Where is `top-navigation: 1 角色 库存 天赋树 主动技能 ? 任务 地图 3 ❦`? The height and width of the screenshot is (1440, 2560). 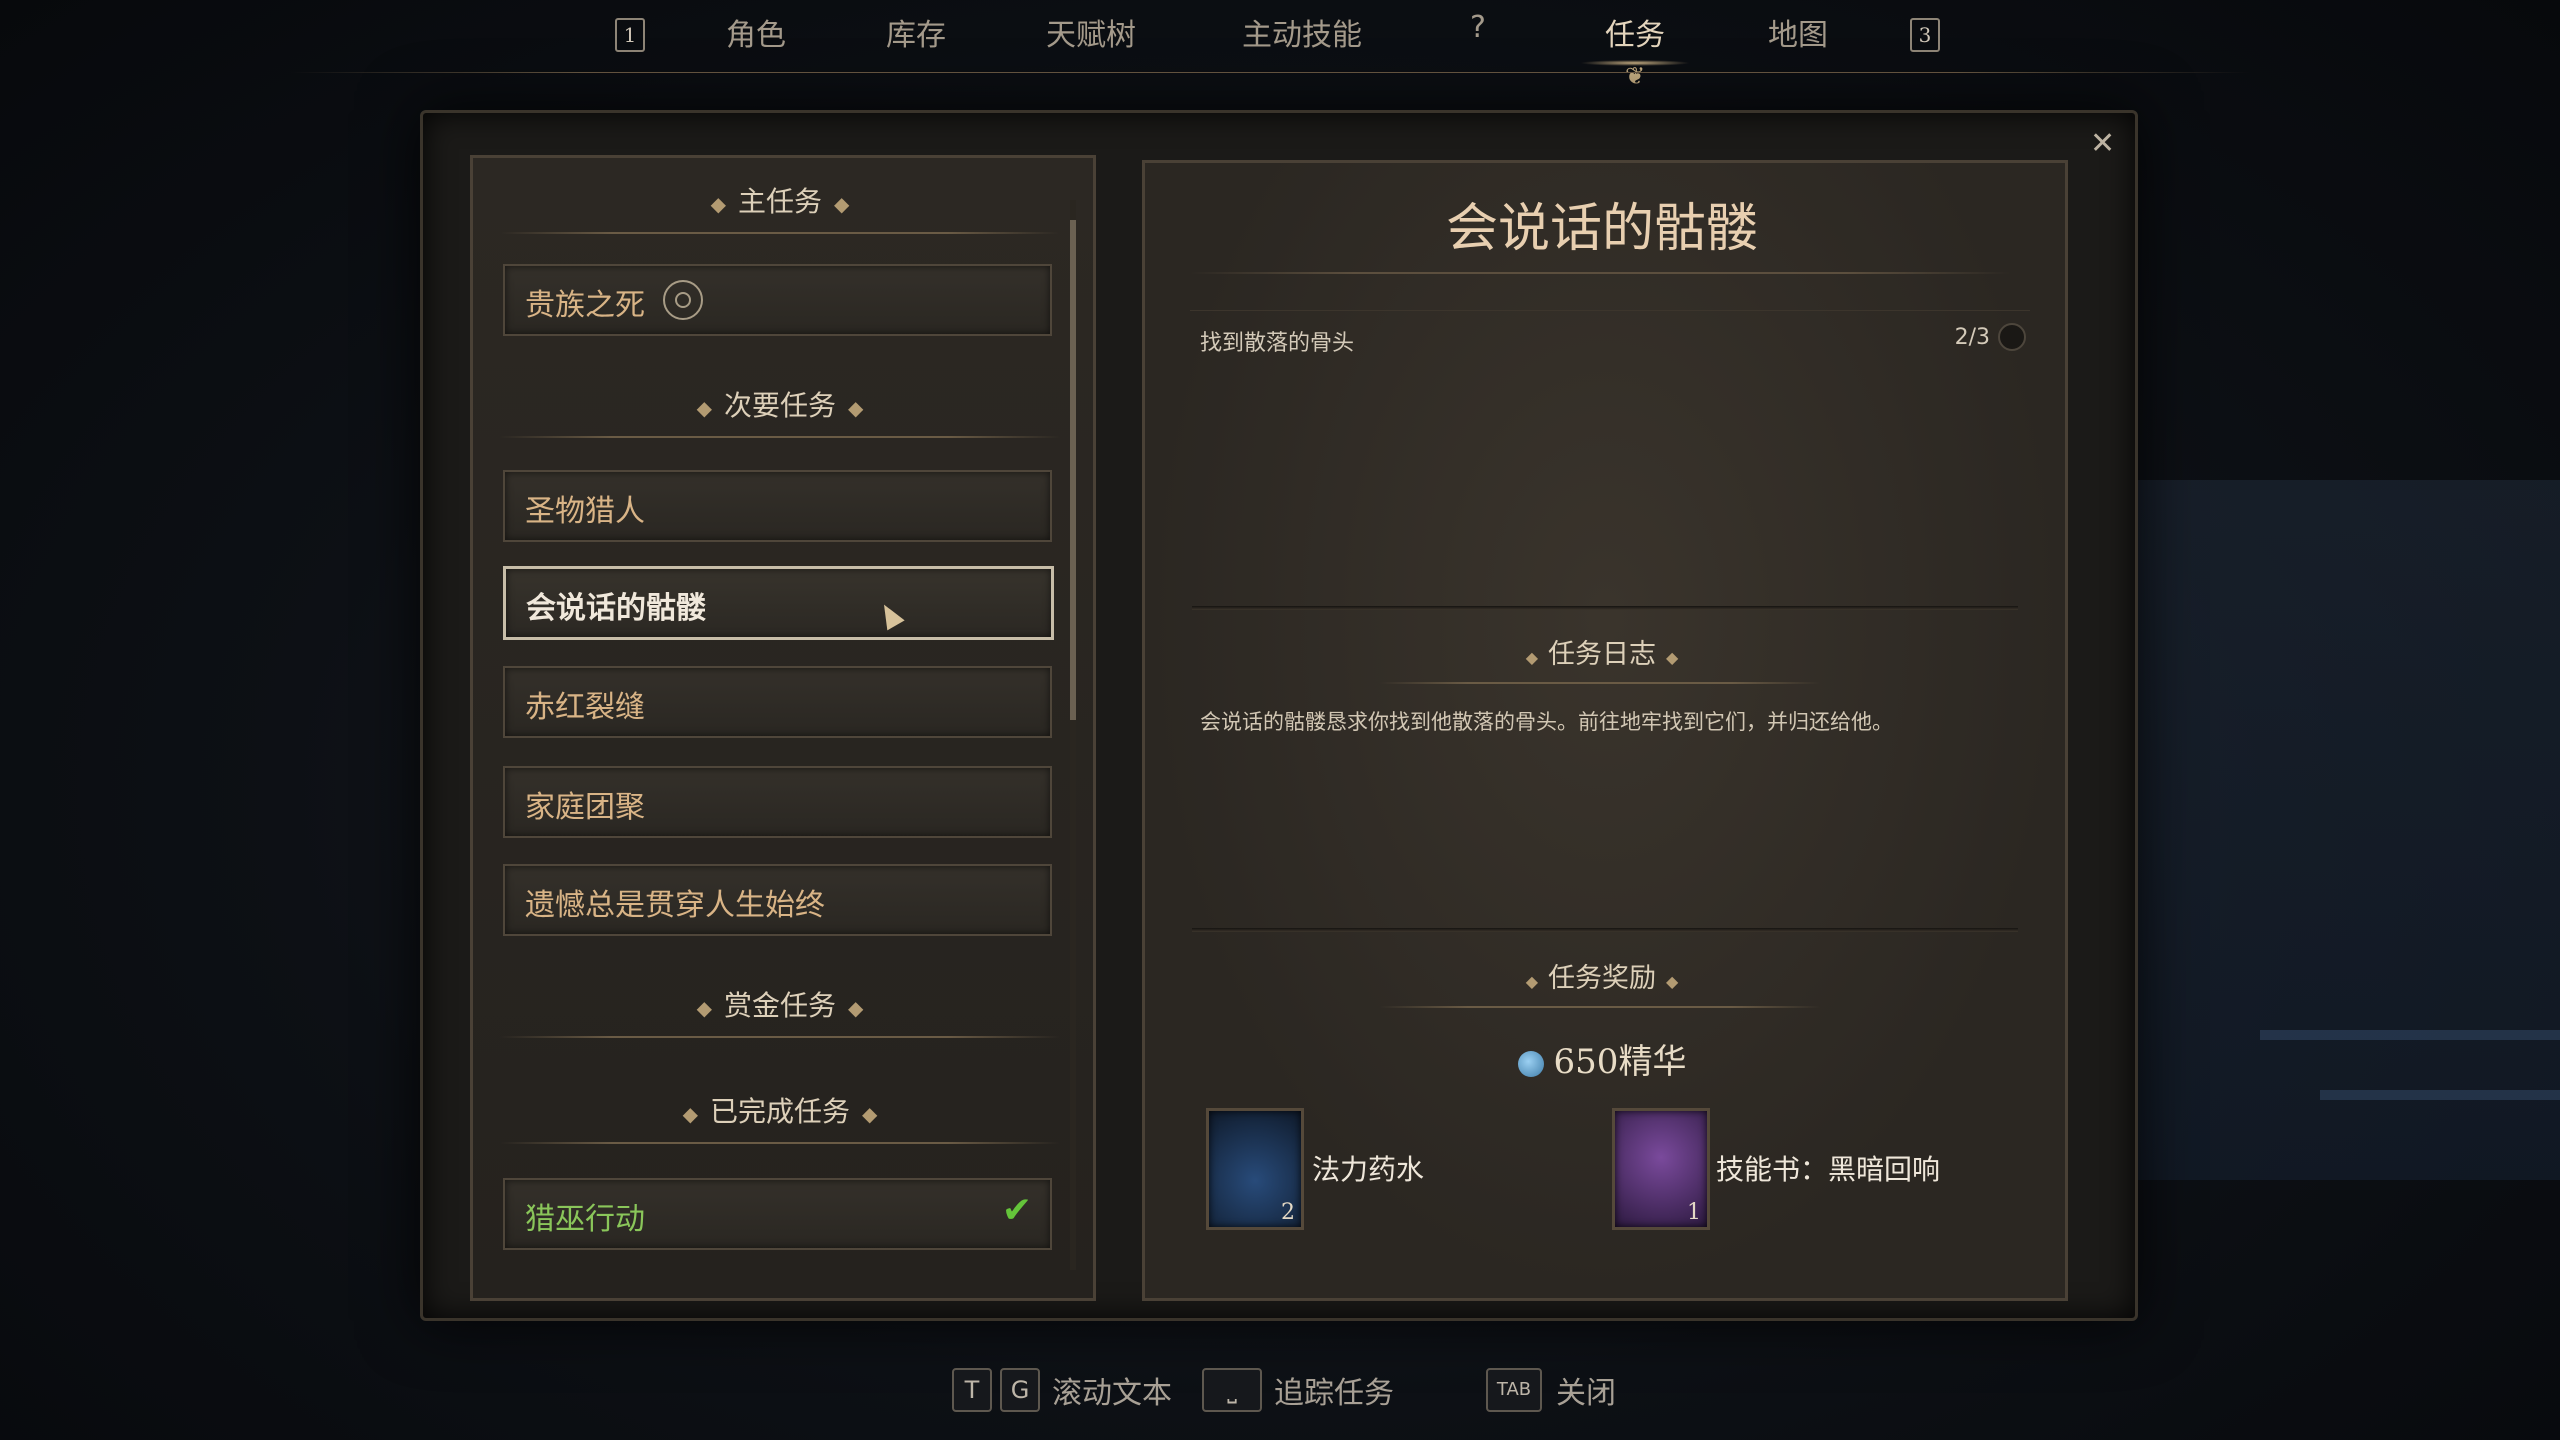 top-navigation: 1 角色 库存 天赋树 主动技能 ? 任务 地图 3 ❦ is located at coordinates (1280, 45).